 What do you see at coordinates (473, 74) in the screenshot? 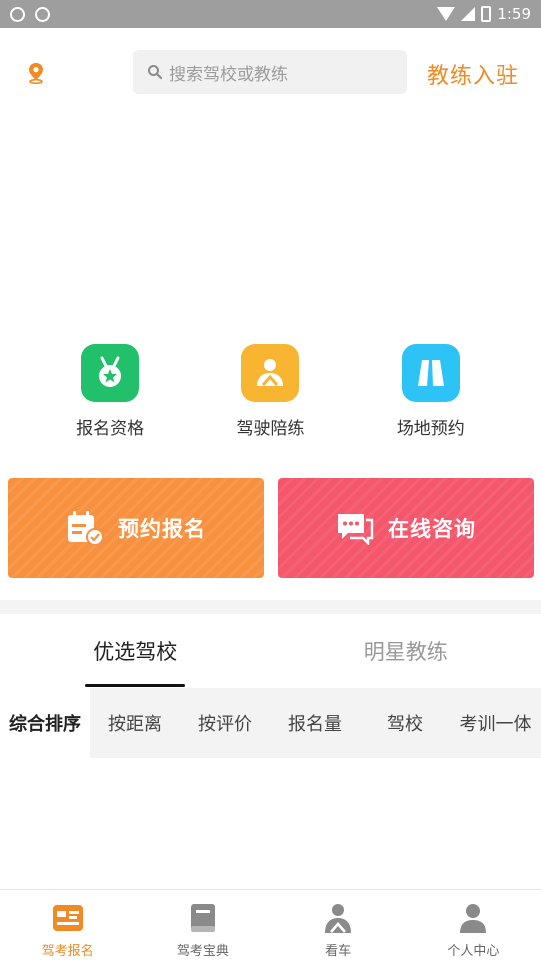
I see `coach-join-link: 教练入驻` at bounding box center [473, 74].